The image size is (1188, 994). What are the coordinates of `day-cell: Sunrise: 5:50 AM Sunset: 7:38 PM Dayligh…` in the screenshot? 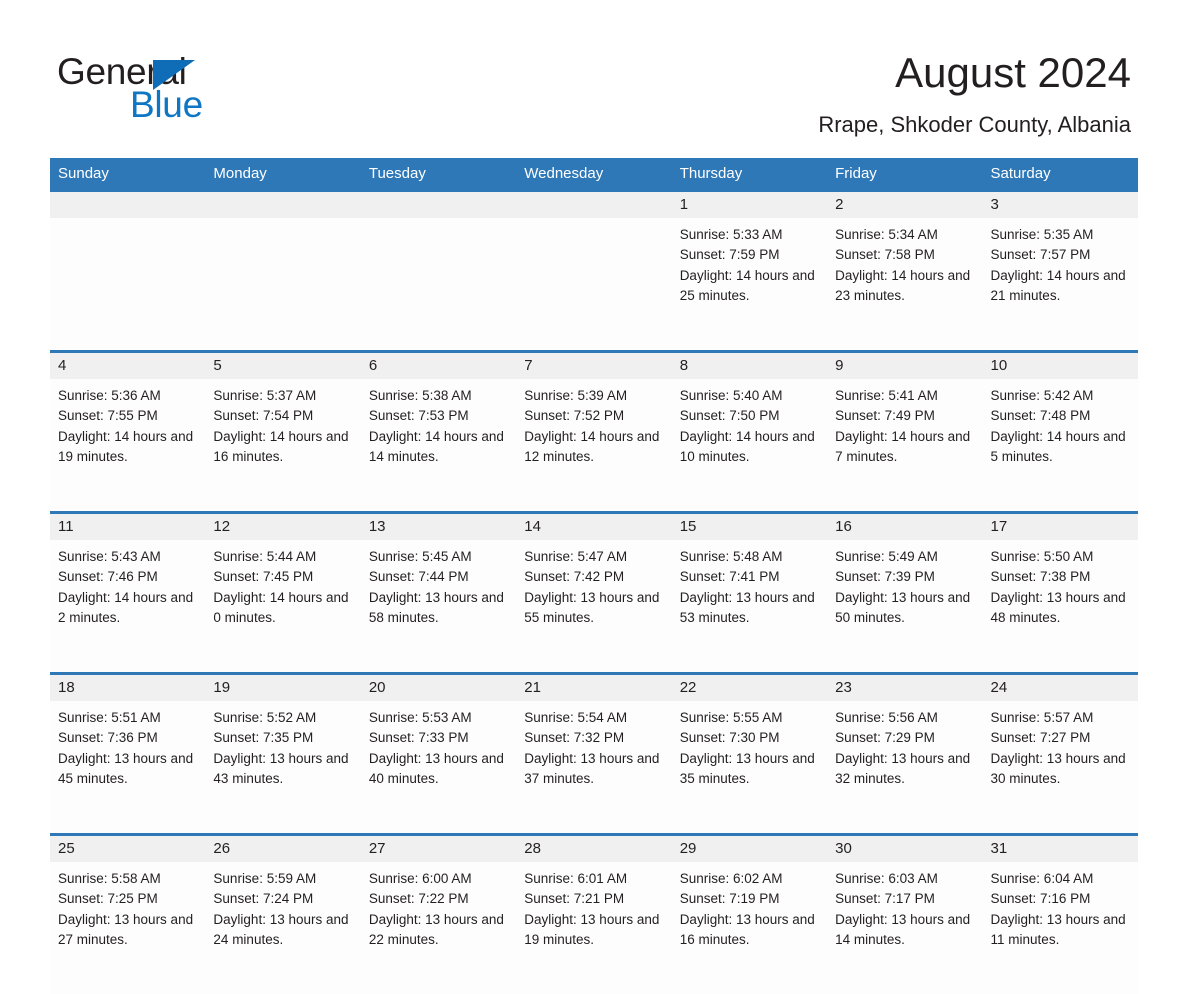 It's located at (1060, 606).